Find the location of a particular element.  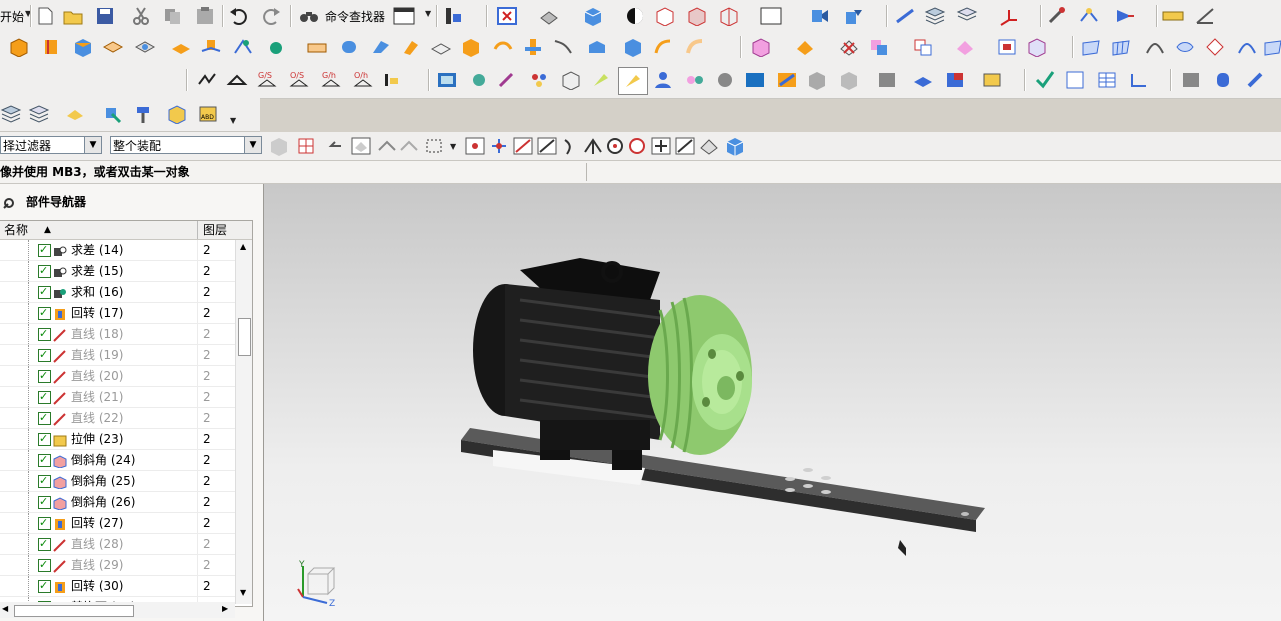

snap-point-icon is located at coordinates (307, 146).